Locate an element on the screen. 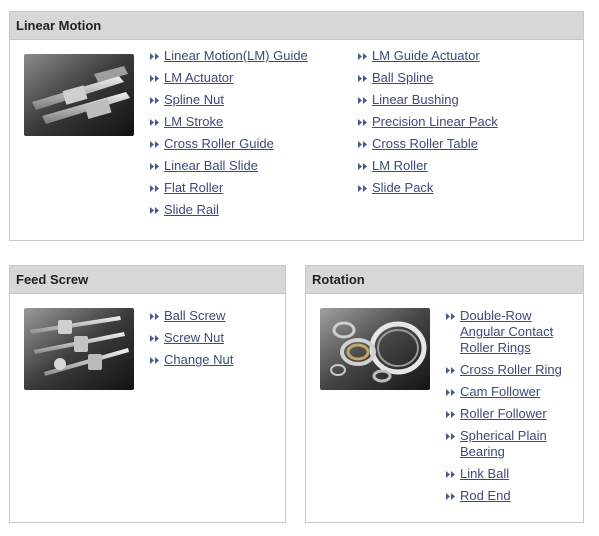  link-cross-roller-table: Cross Roller Table is located at coordinates (425, 143).